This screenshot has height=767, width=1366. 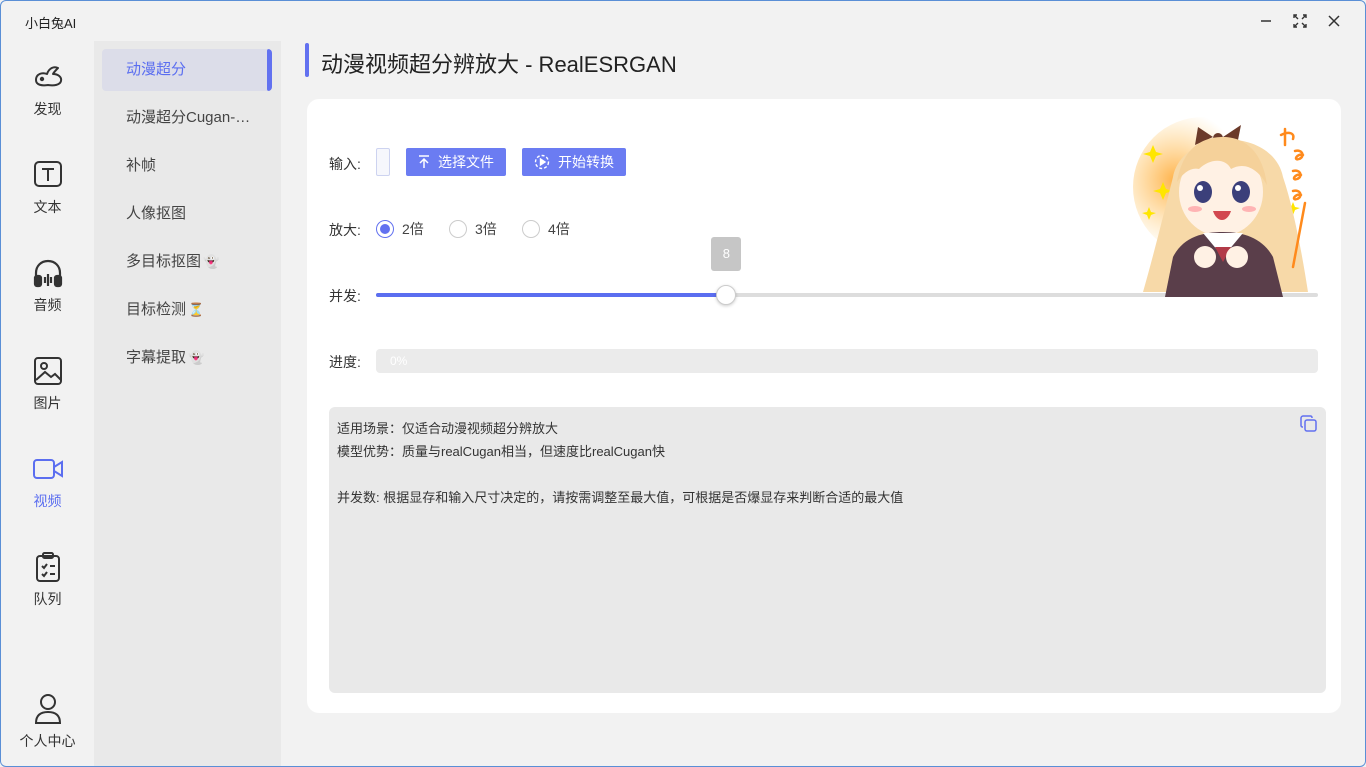 I want to click on rail-label-text: 文本, so click(x=47, y=207).